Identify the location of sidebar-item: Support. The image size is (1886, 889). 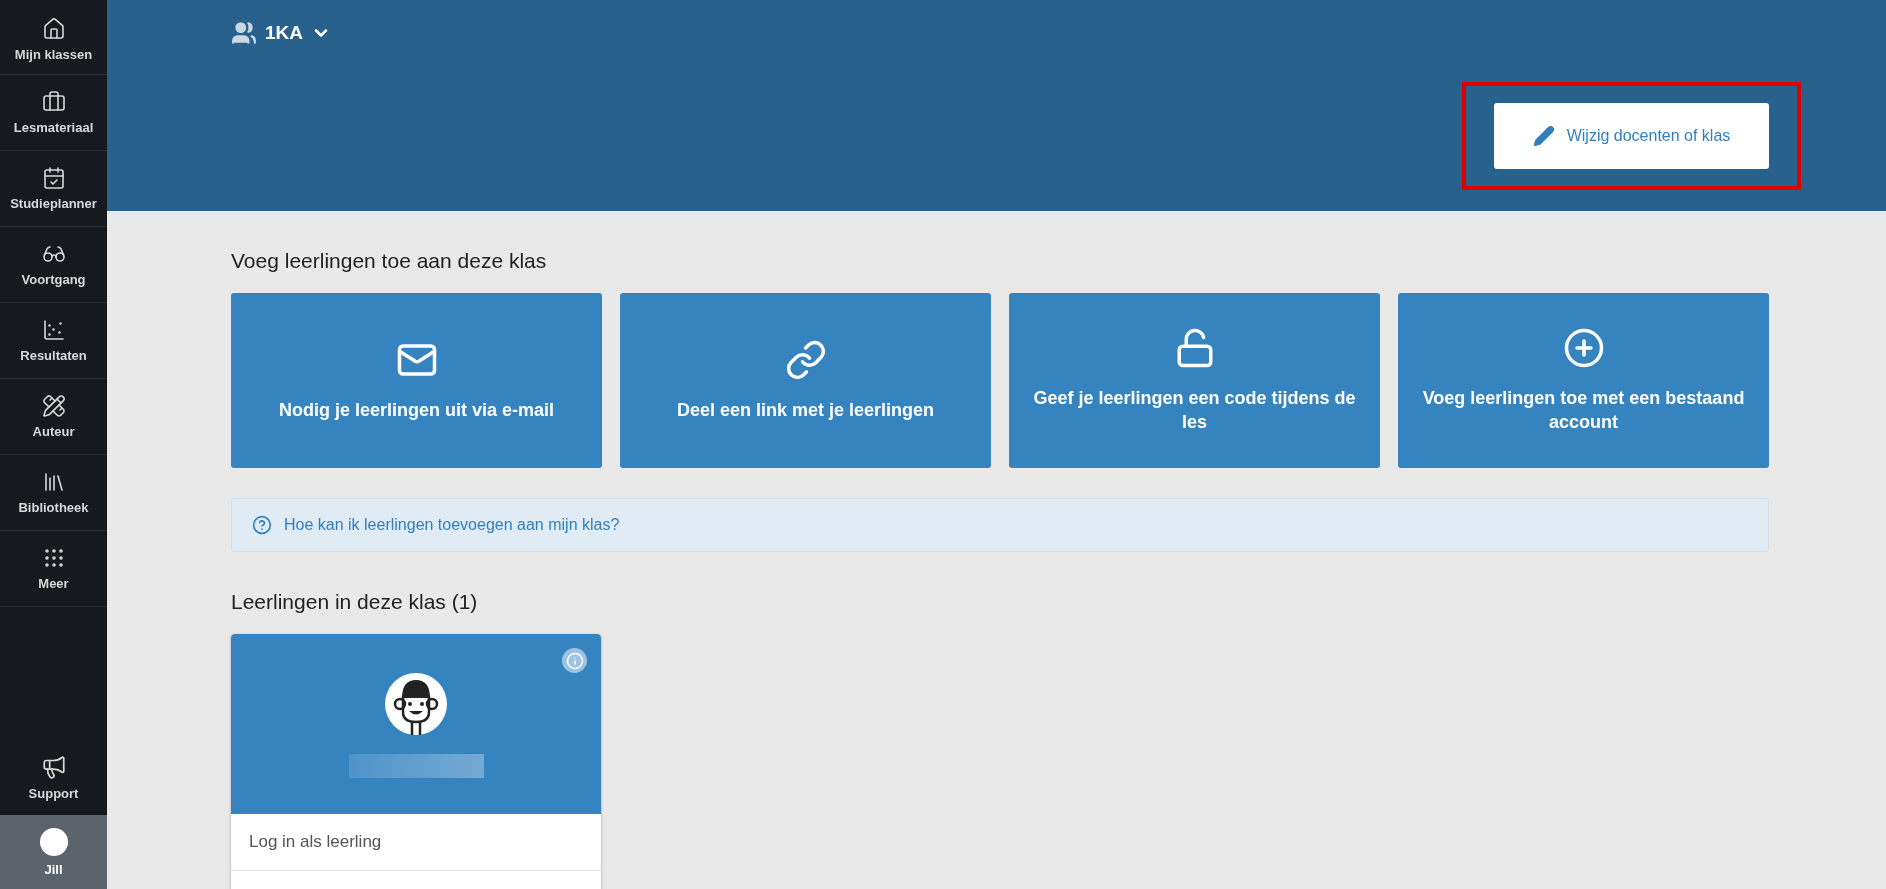
(53, 777).